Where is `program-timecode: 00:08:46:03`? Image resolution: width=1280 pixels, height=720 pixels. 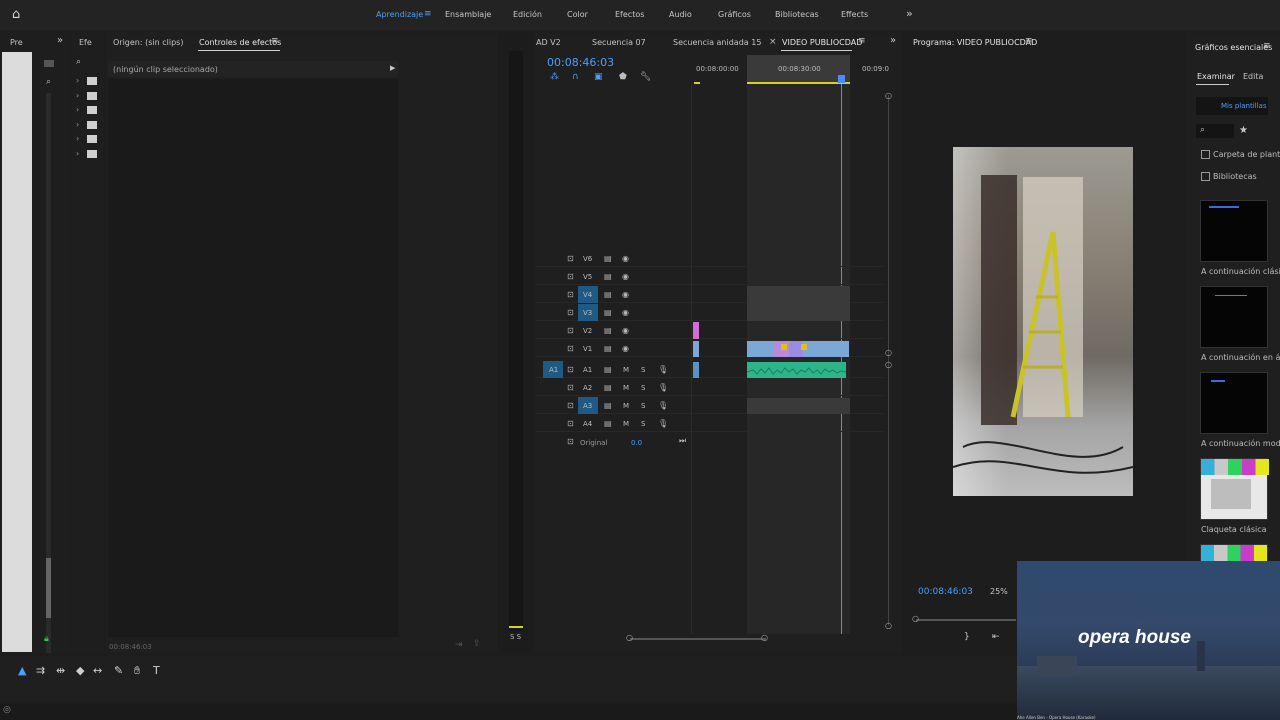
program-timecode: 00:08:46:03 is located at coordinates (945, 592).